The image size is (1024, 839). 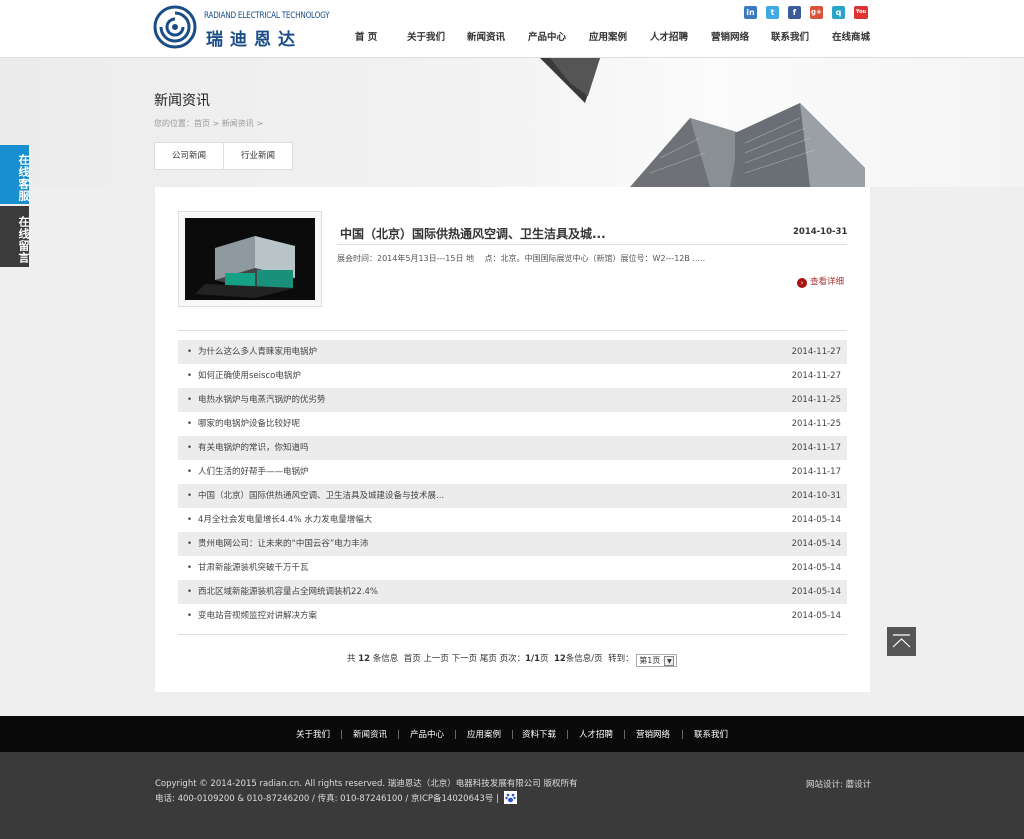 I want to click on news-row: • 贵州电网公司：让未来的“中国云谷”电力丰沛 2014-05-14, so click(x=512, y=544).